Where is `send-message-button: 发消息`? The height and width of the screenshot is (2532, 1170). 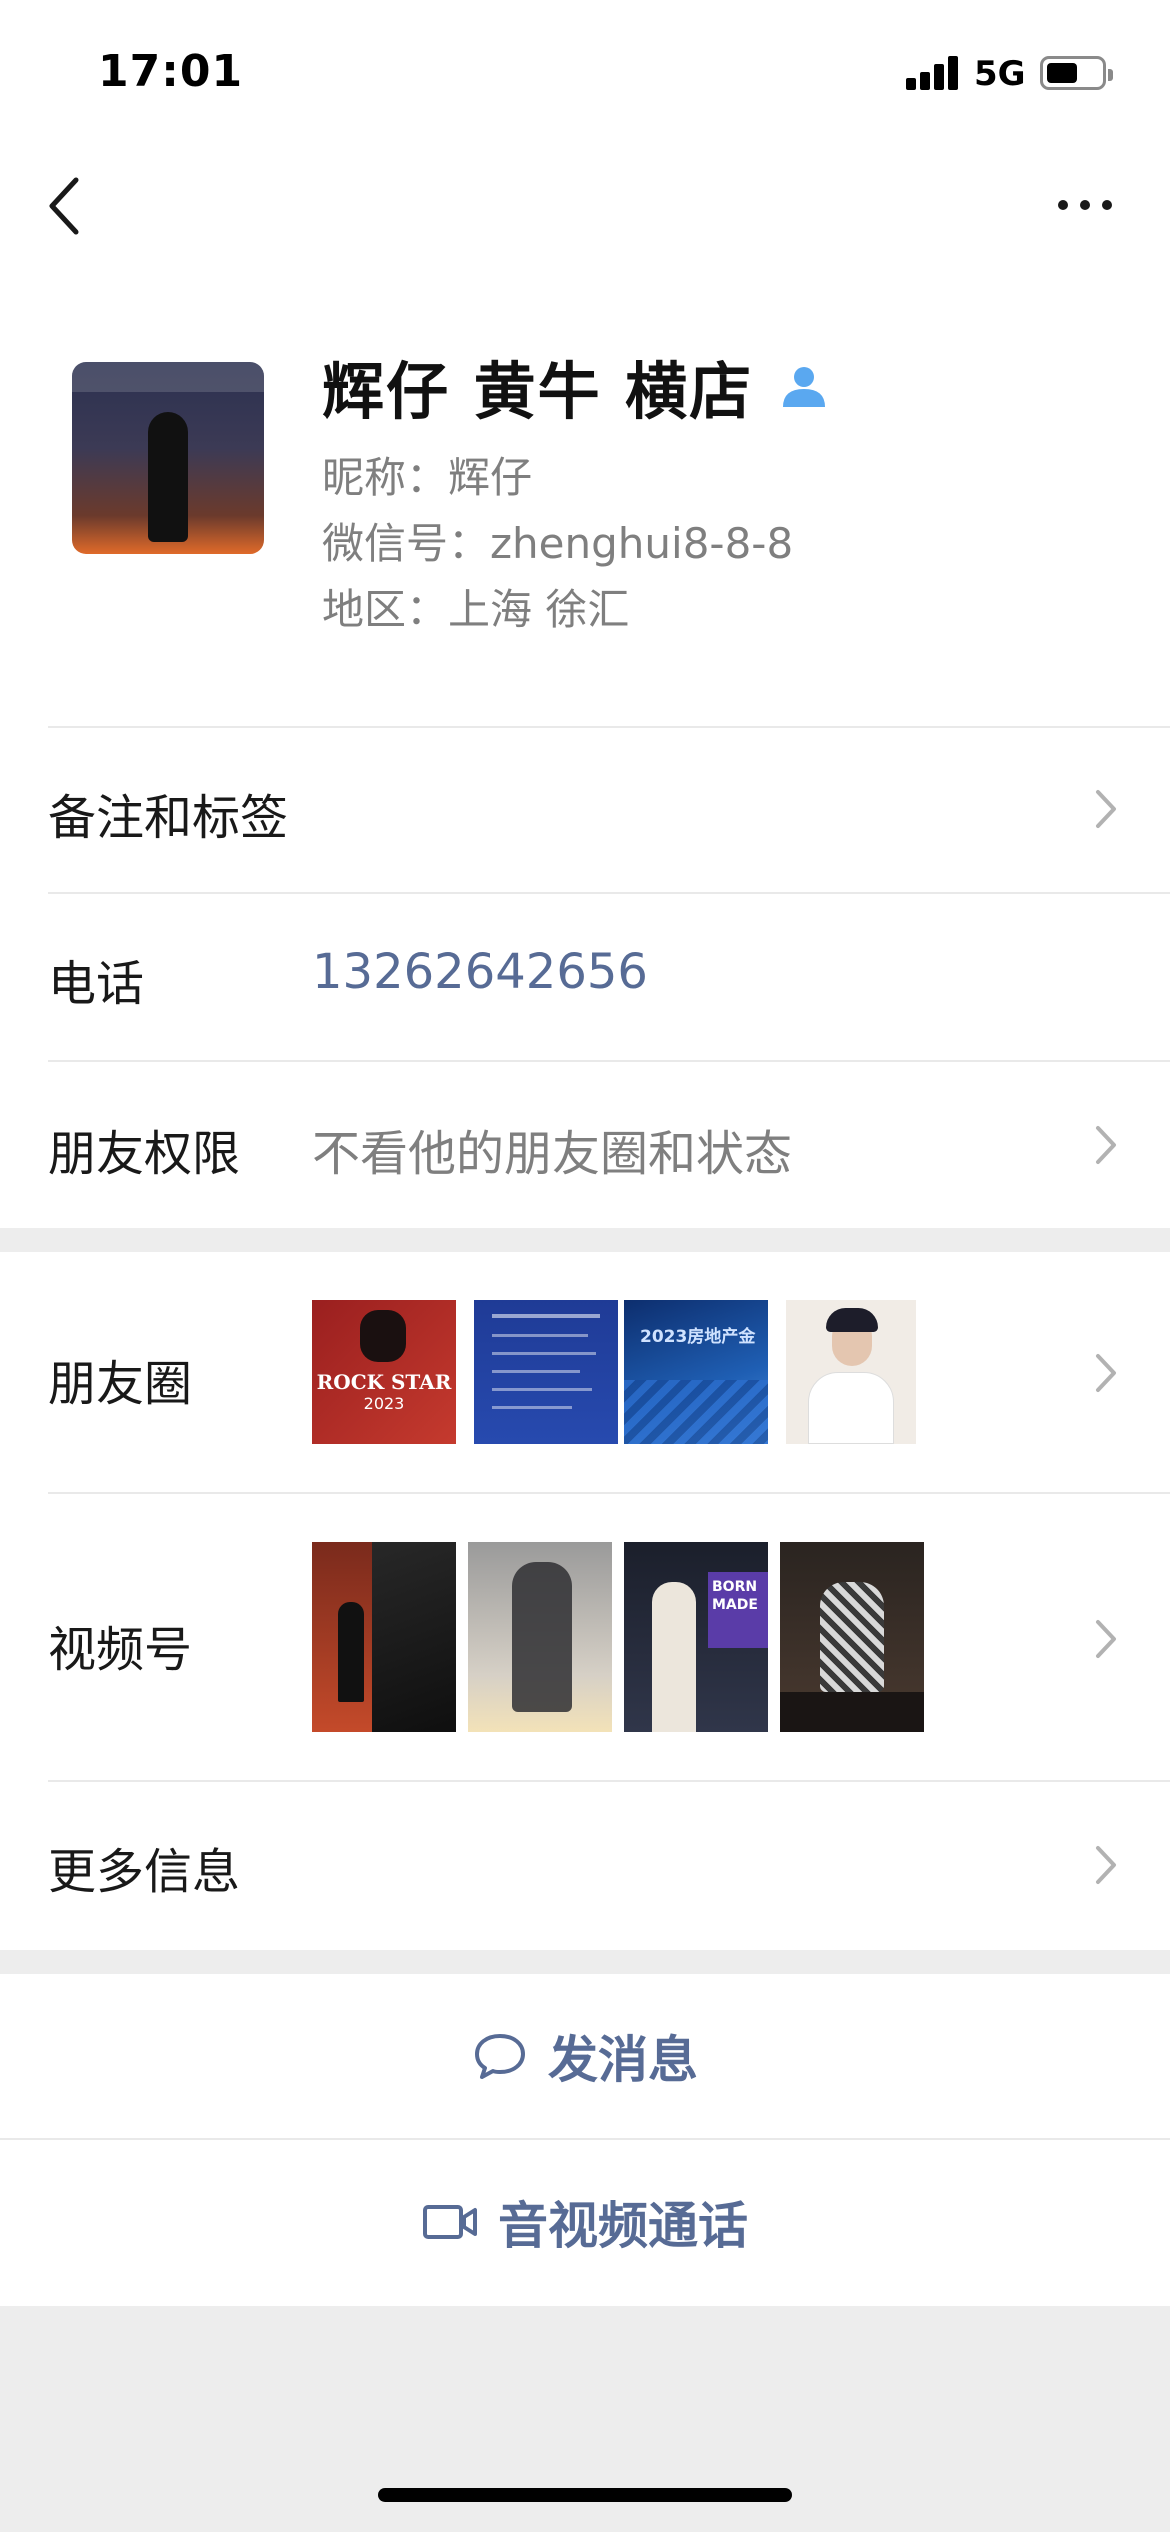
send-message-button: 发消息 is located at coordinates (585, 2056).